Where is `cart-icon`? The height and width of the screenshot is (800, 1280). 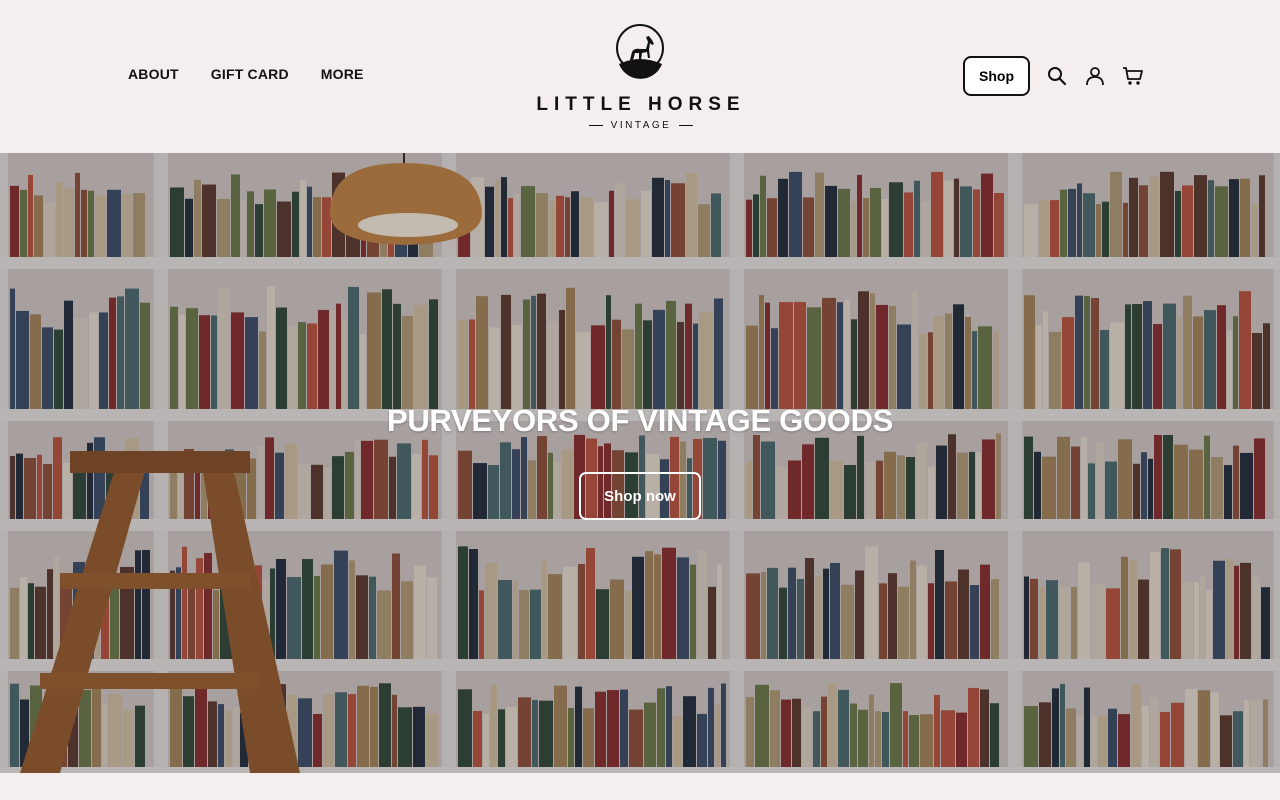
cart-icon is located at coordinates (1133, 76).